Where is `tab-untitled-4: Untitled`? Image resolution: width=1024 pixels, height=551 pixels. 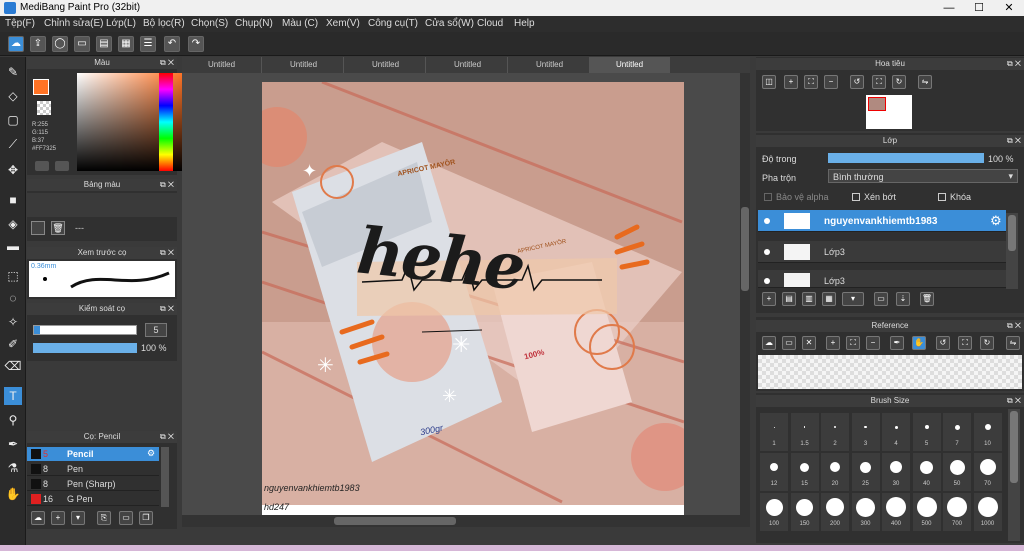 tab-untitled-4: Untitled is located at coordinates (468, 65).